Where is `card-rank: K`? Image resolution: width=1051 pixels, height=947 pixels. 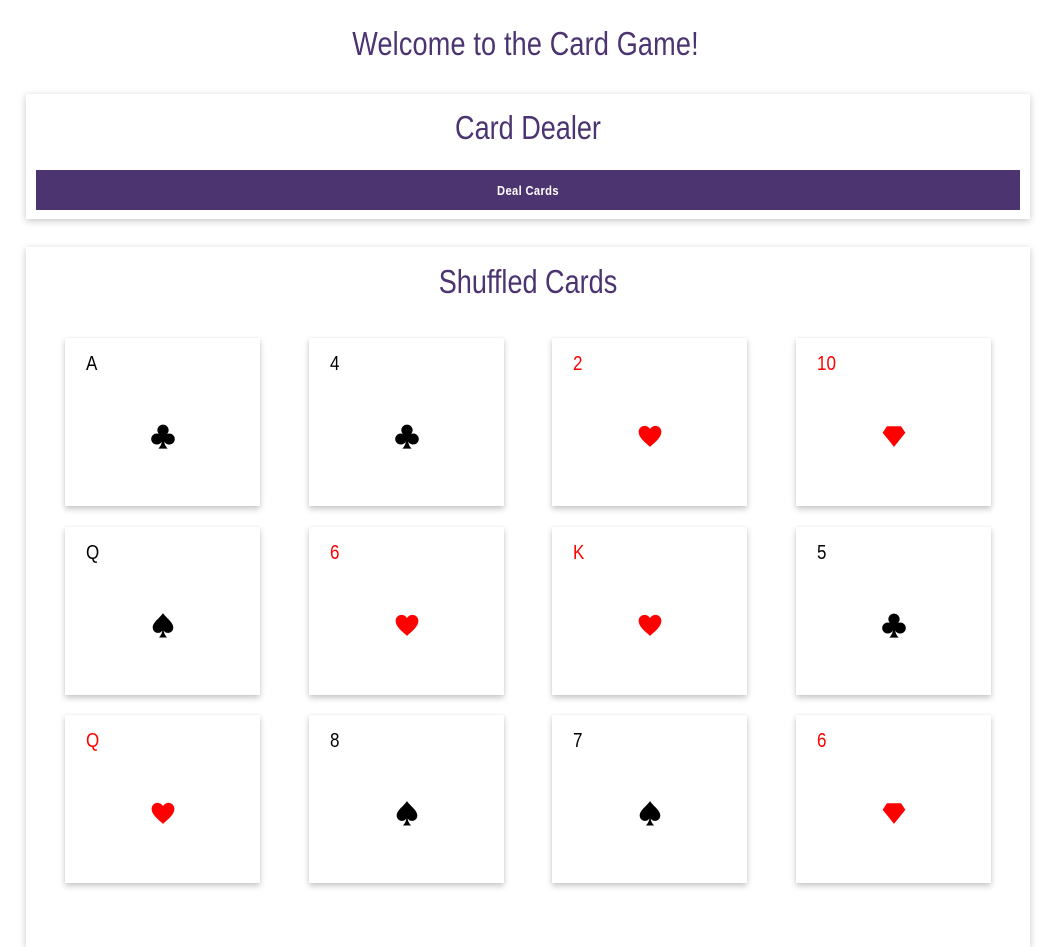 card-rank: K is located at coordinates (579, 553).